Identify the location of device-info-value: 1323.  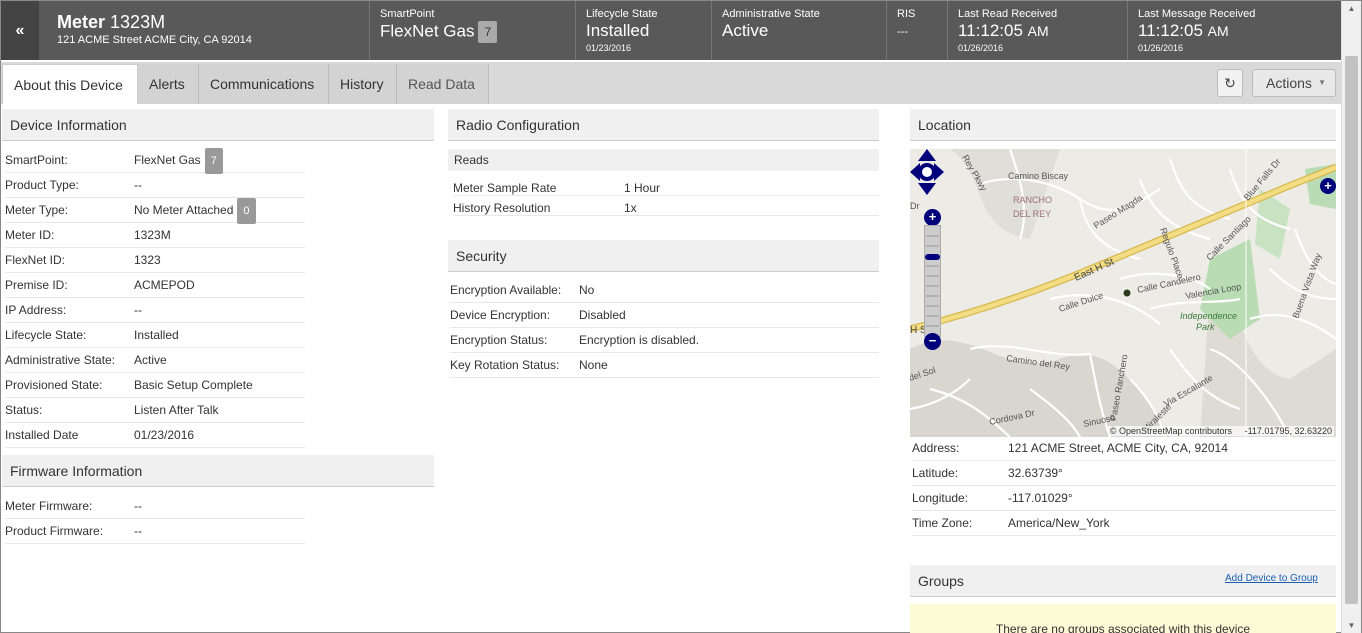
(147, 260).